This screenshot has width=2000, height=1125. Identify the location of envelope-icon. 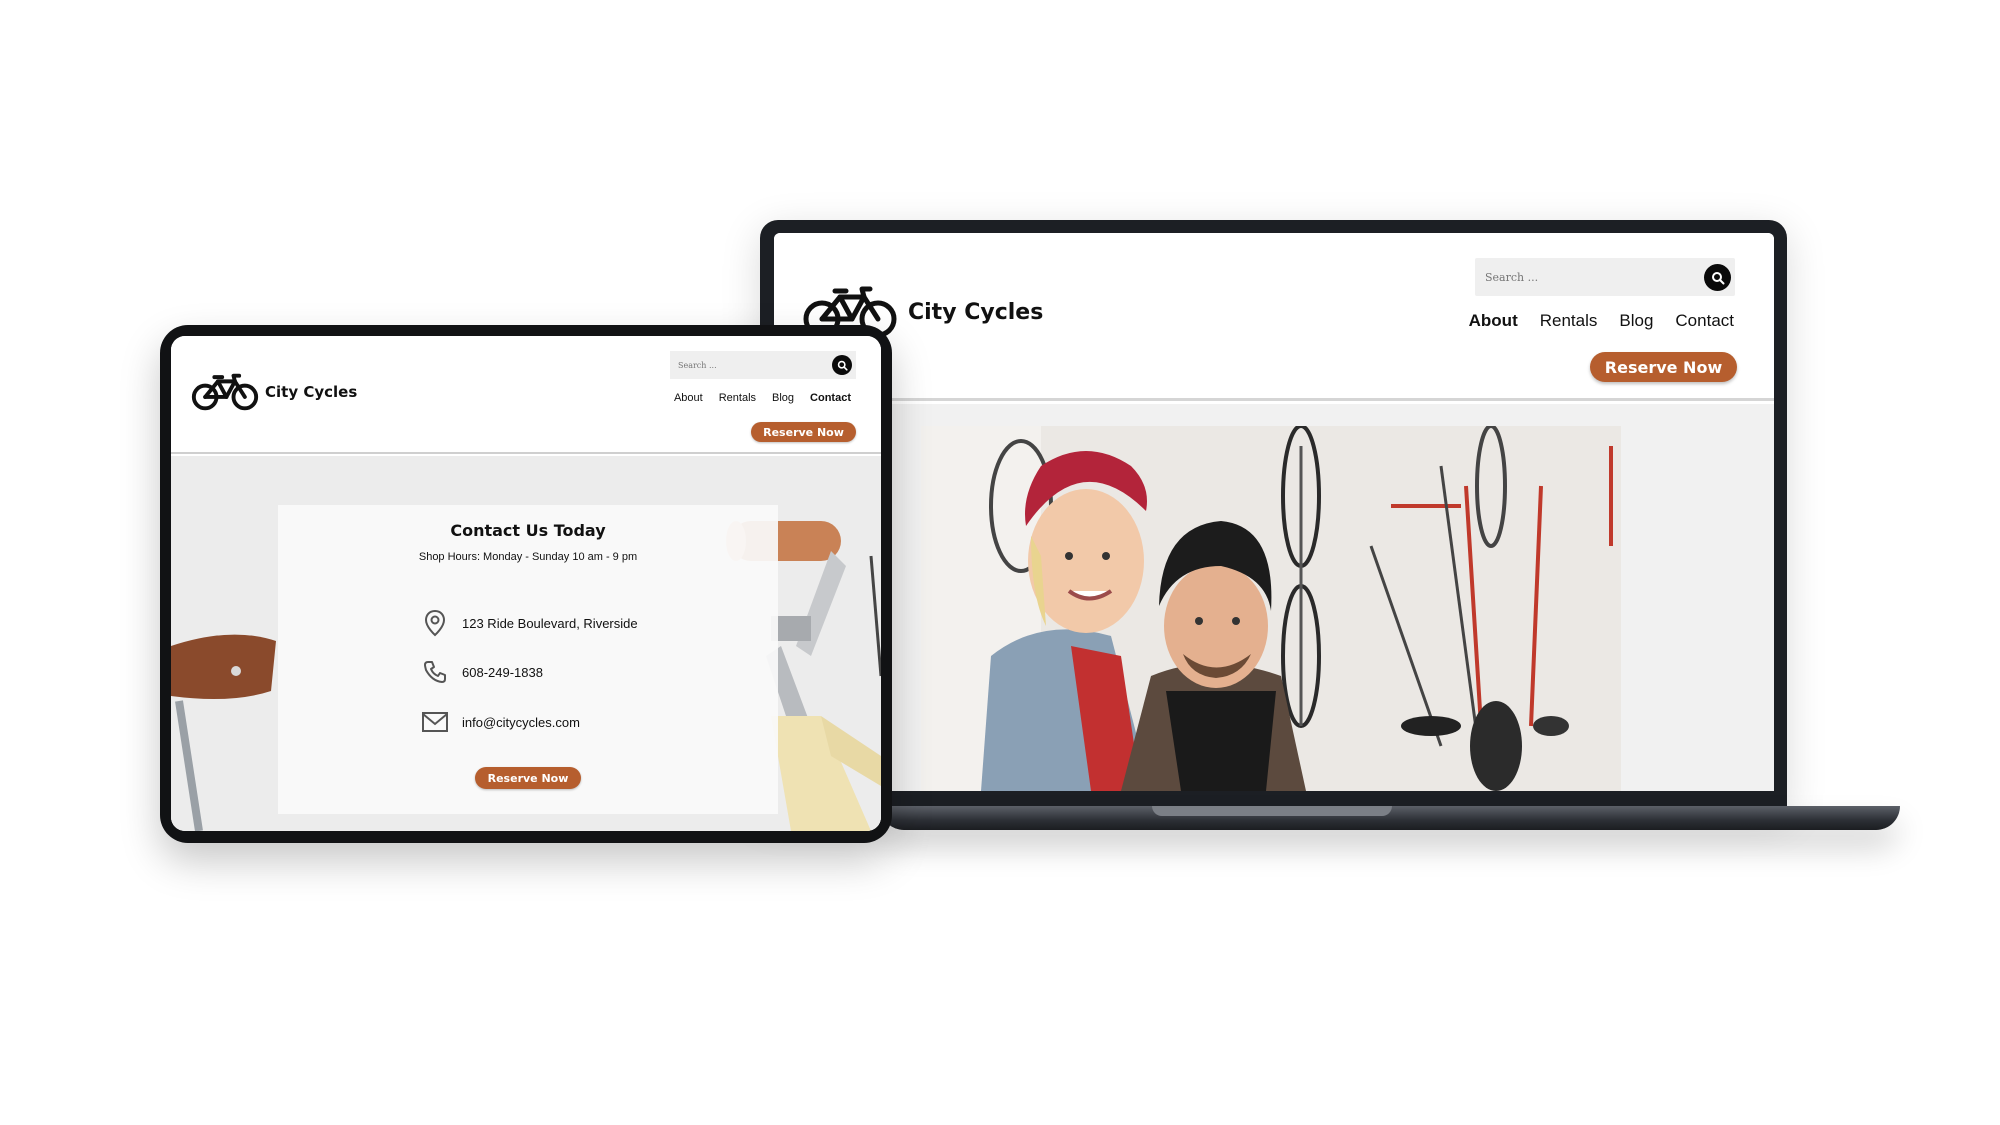
(435, 722).